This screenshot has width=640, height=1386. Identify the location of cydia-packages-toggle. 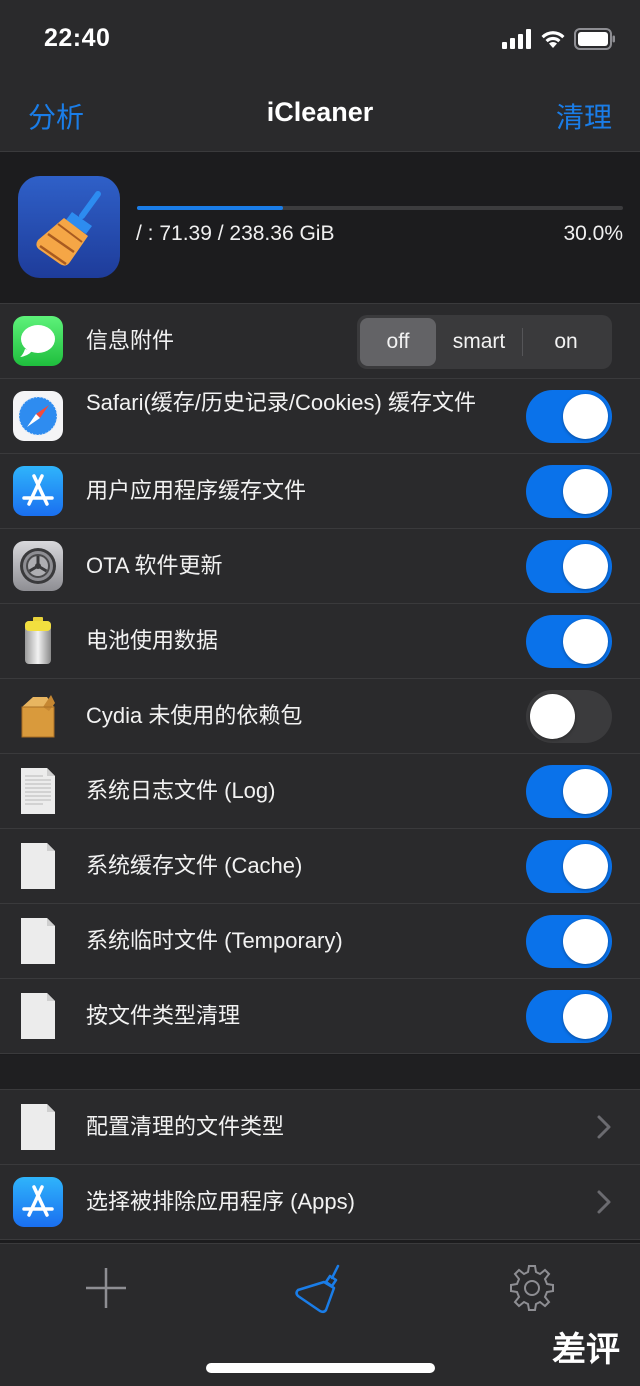
(569, 716).